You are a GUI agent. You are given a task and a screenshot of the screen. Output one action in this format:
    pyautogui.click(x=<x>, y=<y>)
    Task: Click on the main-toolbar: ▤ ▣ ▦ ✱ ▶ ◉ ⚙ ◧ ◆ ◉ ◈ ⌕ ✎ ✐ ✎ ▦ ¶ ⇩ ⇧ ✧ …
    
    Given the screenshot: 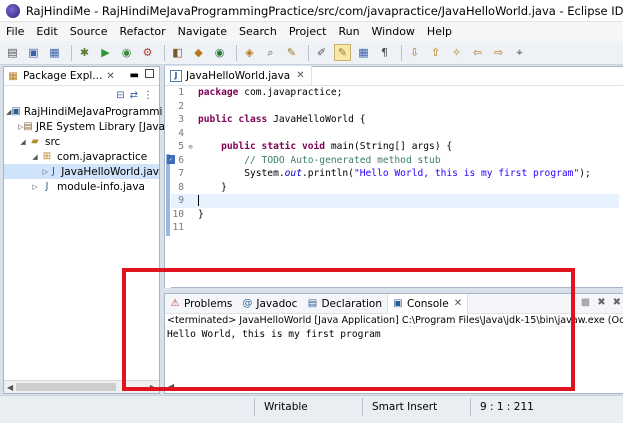 What is the action you would take?
    pyautogui.click(x=311, y=53)
    